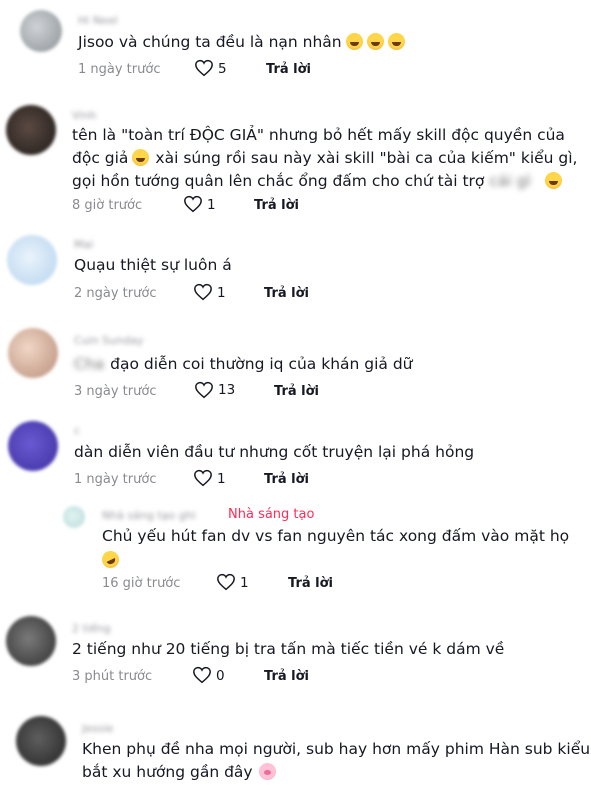 This screenshot has width=591, height=790. Describe the element at coordinates (77, 430) in the screenshot. I see `comment-username: c` at that location.